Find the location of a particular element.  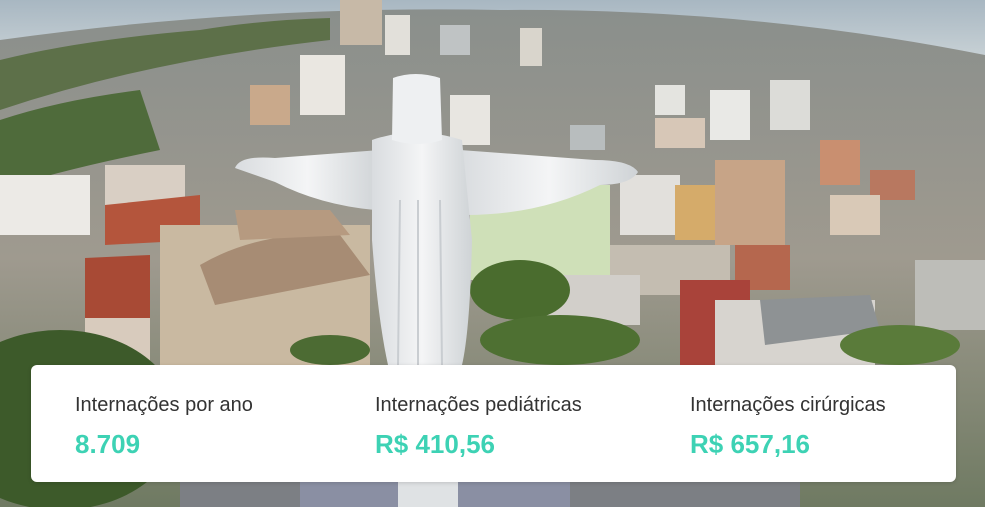

stat-value: 8.709 is located at coordinates (108, 444).